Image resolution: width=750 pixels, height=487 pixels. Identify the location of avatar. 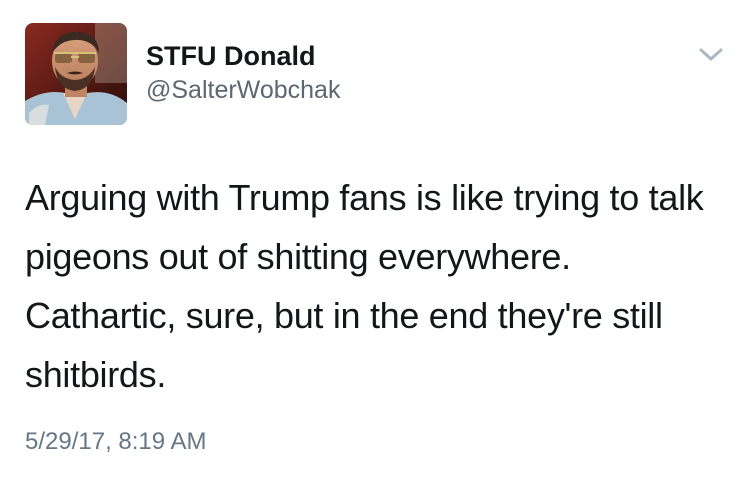
(76, 74).